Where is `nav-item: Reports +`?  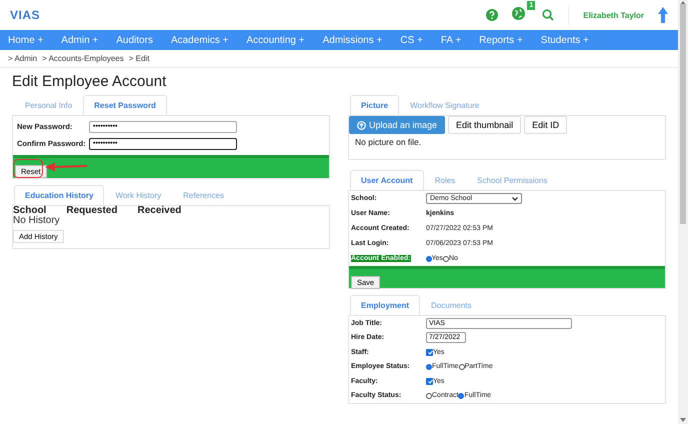
nav-item: Reports + is located at coordinates (505, 40).